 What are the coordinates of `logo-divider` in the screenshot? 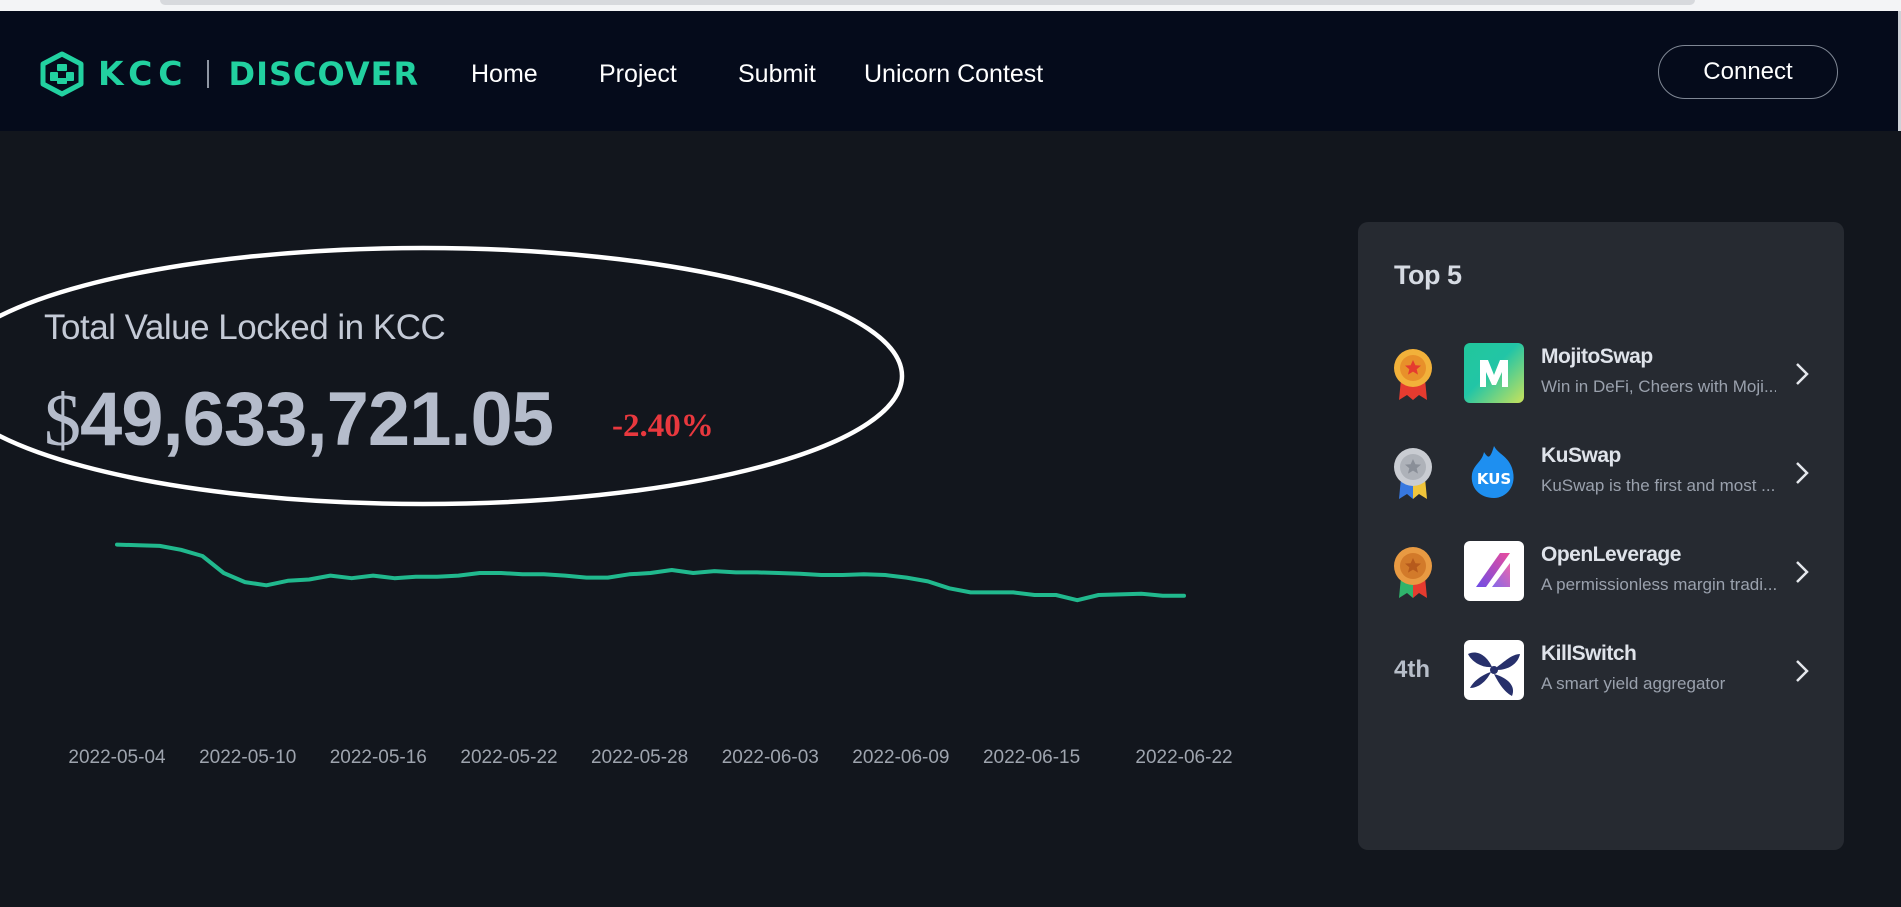 It's located at (207, 74).